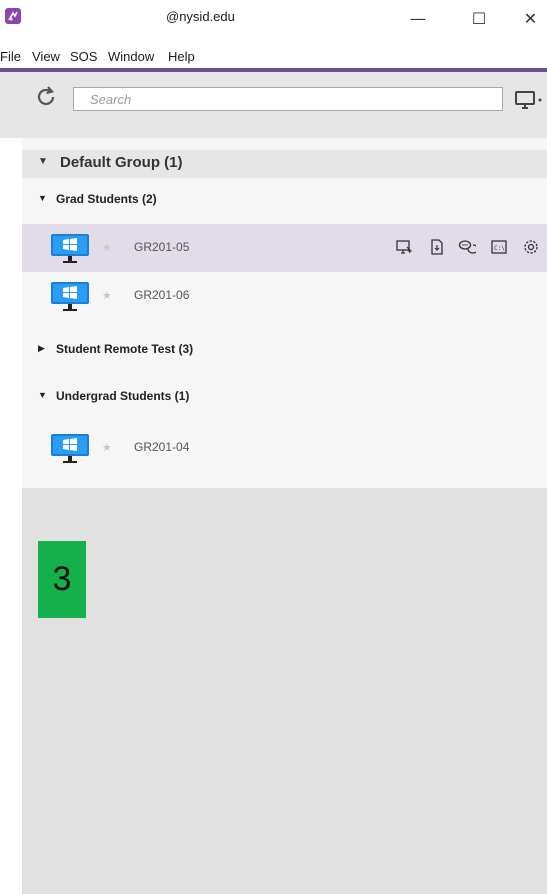 The image size is (547, 894). Describe the element at coordinates (437, 247) in the screenshot. I see `file-transfer-icon` at that location.